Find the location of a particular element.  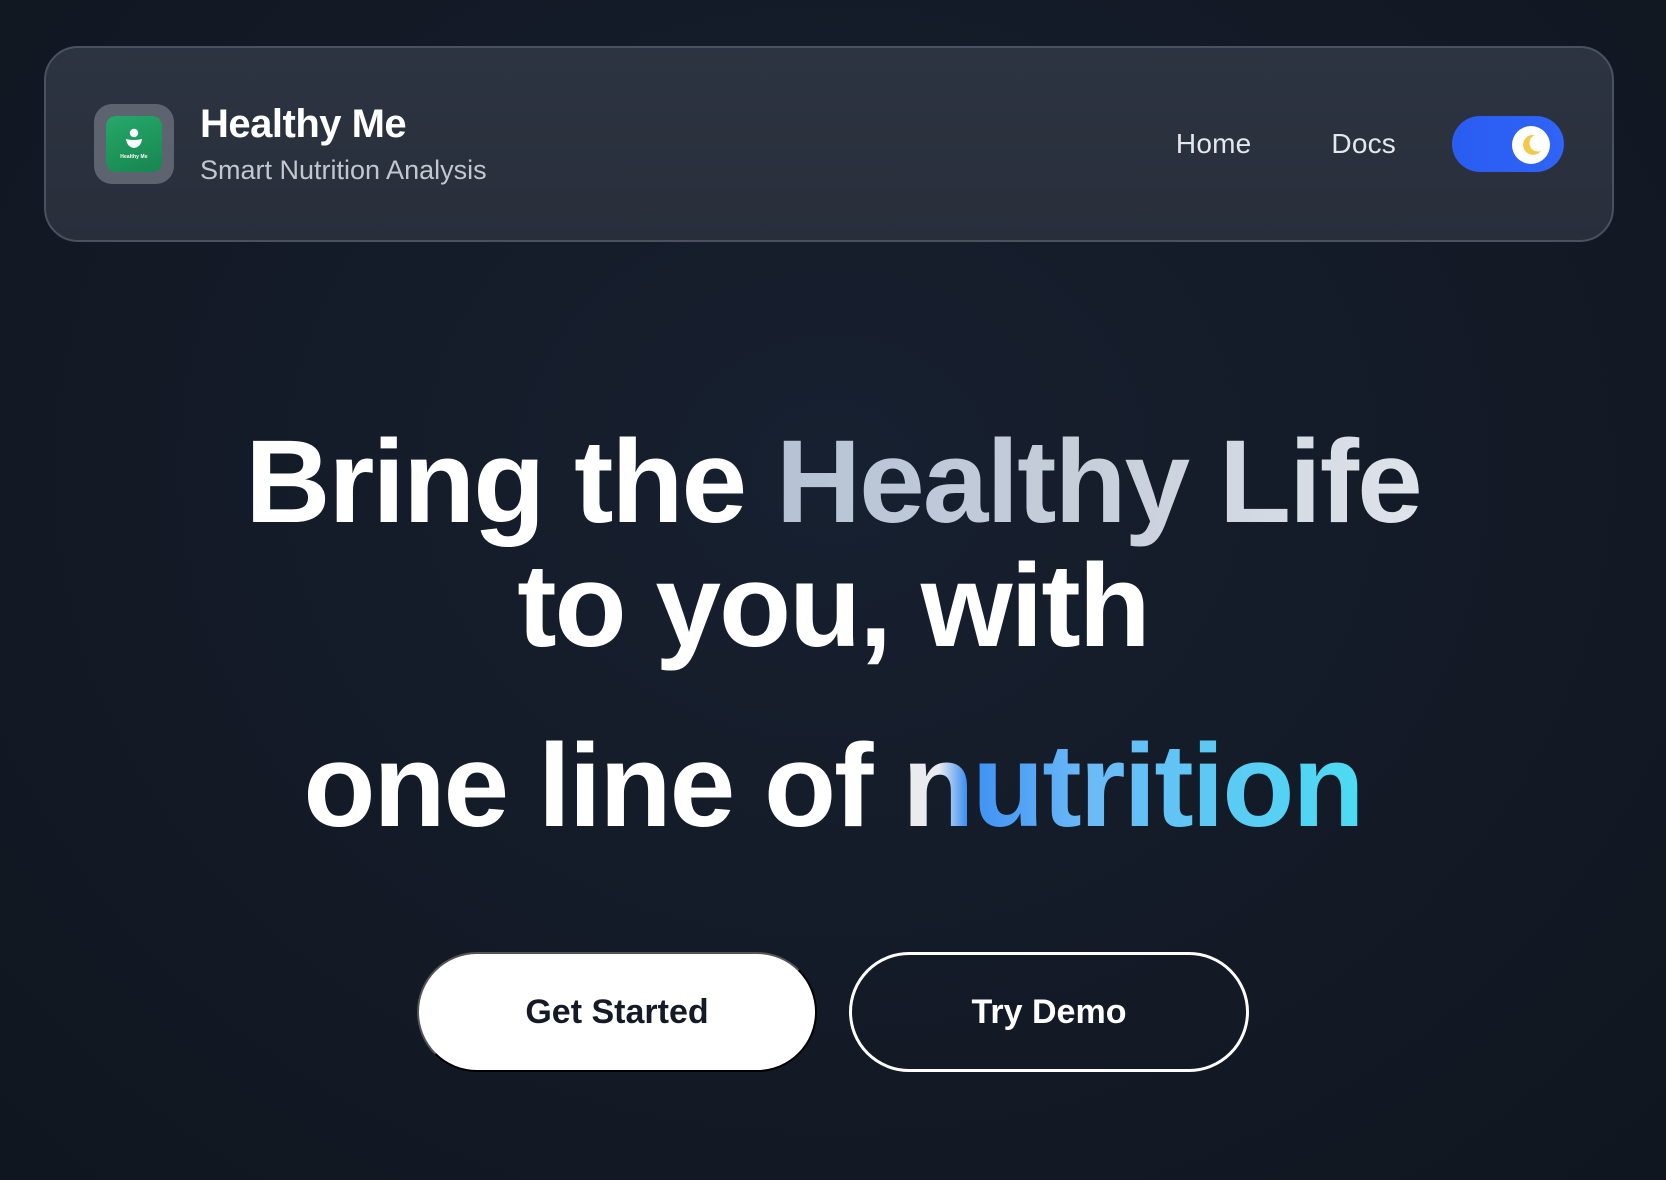

hero-line-1-plain: Bring the is located at coordinates (510, 482).